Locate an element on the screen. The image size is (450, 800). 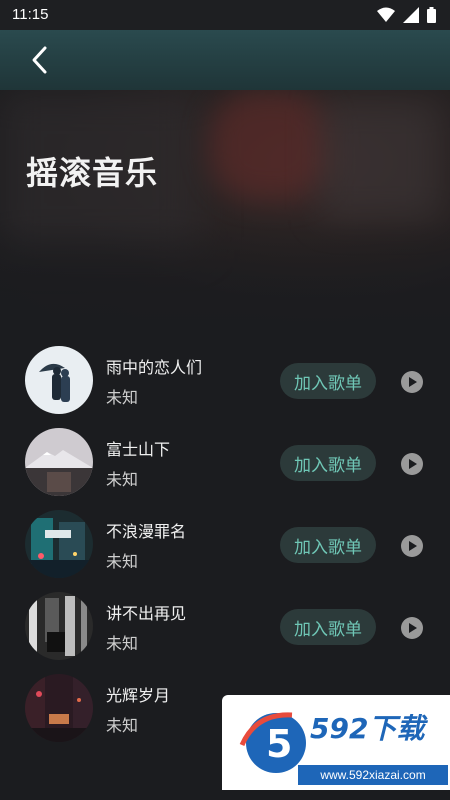
watermark-brand: 592下载 is located at coordinates (367, 728).